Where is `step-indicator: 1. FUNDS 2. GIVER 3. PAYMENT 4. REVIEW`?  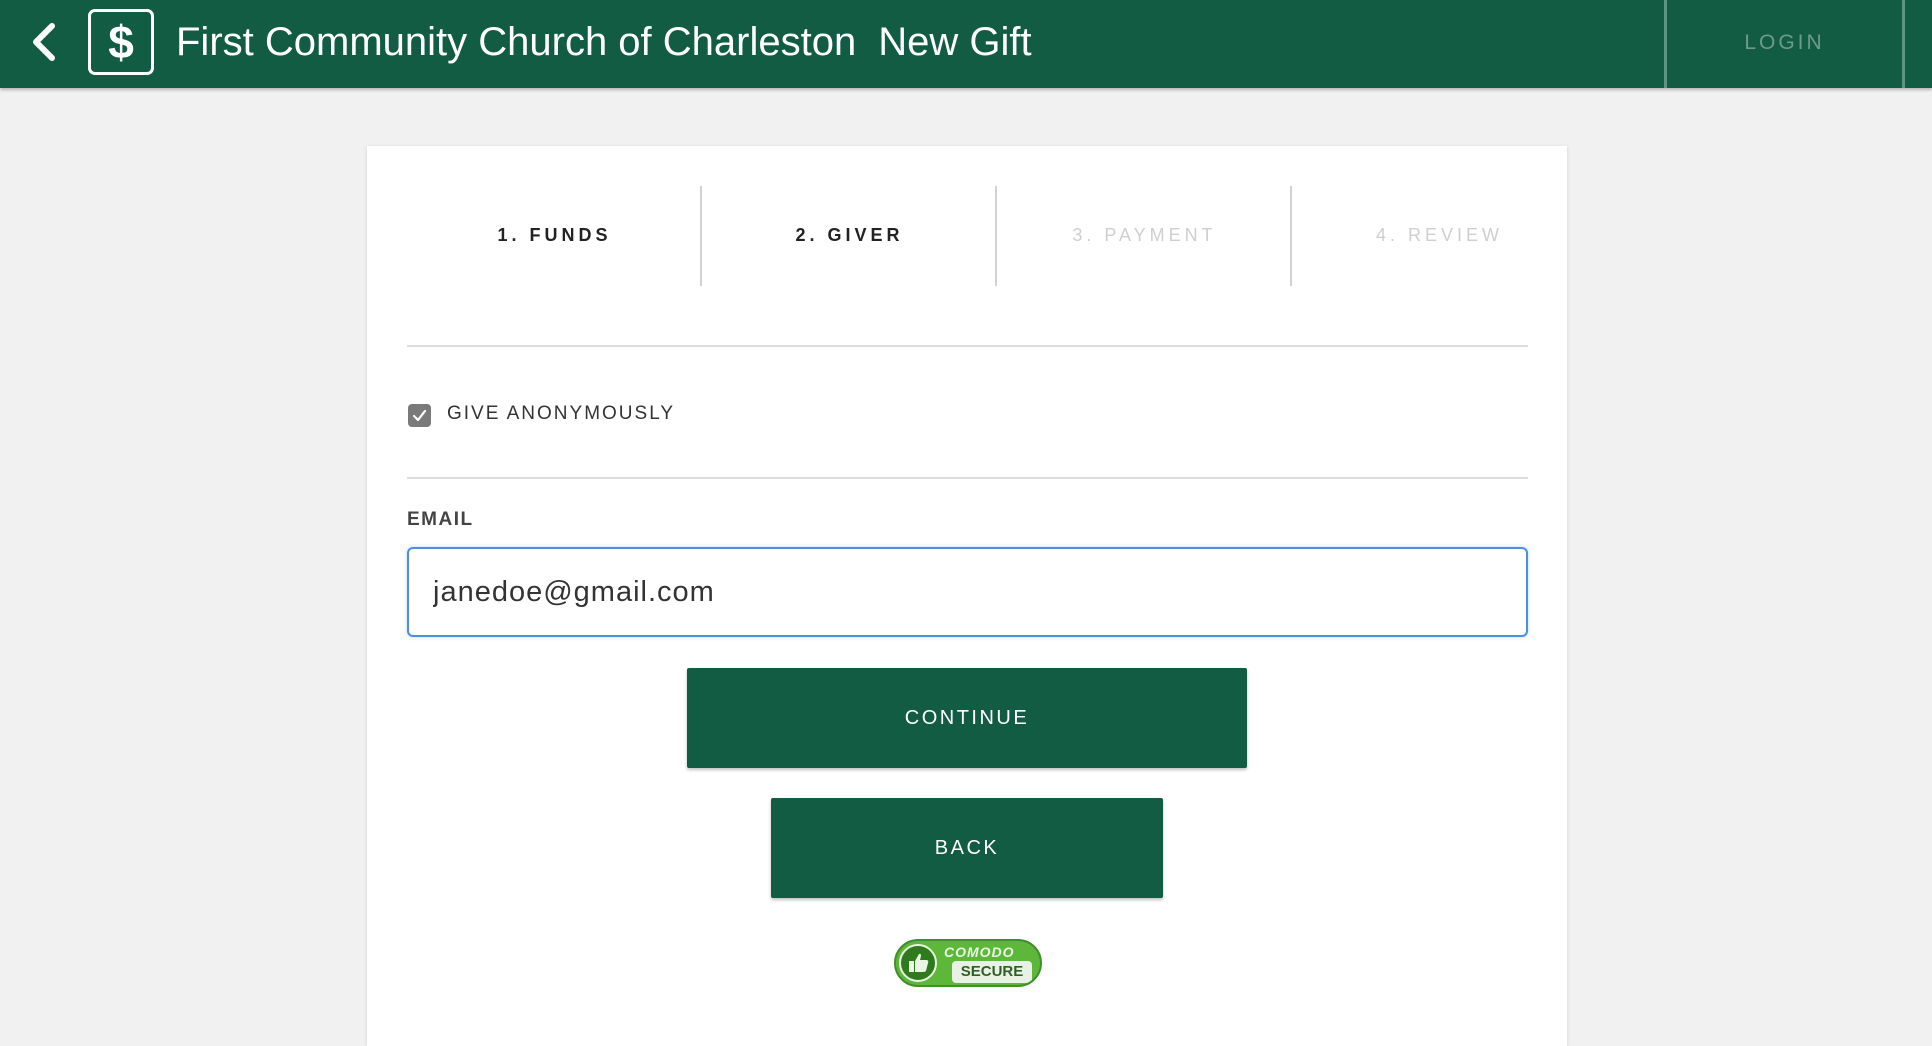
step-indicator: 1. FUNDS 2. GIVER 3. PAYMENT 4. REVIEW is located at coordinates (967, 236).